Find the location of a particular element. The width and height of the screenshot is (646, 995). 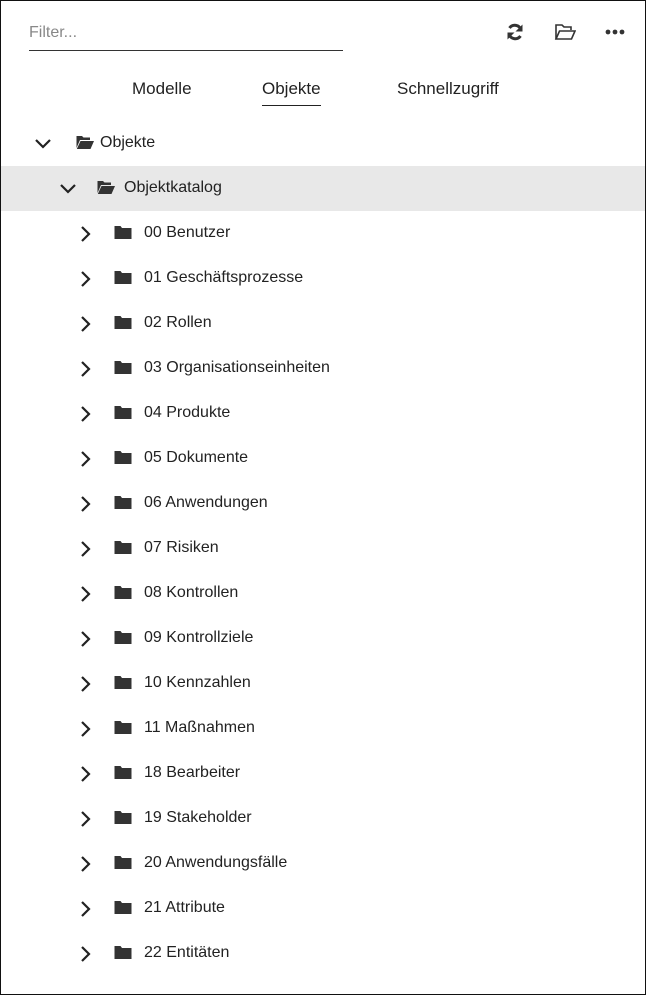

tree-node-label: 00 Benutzer is located at coordinates (187, 232).